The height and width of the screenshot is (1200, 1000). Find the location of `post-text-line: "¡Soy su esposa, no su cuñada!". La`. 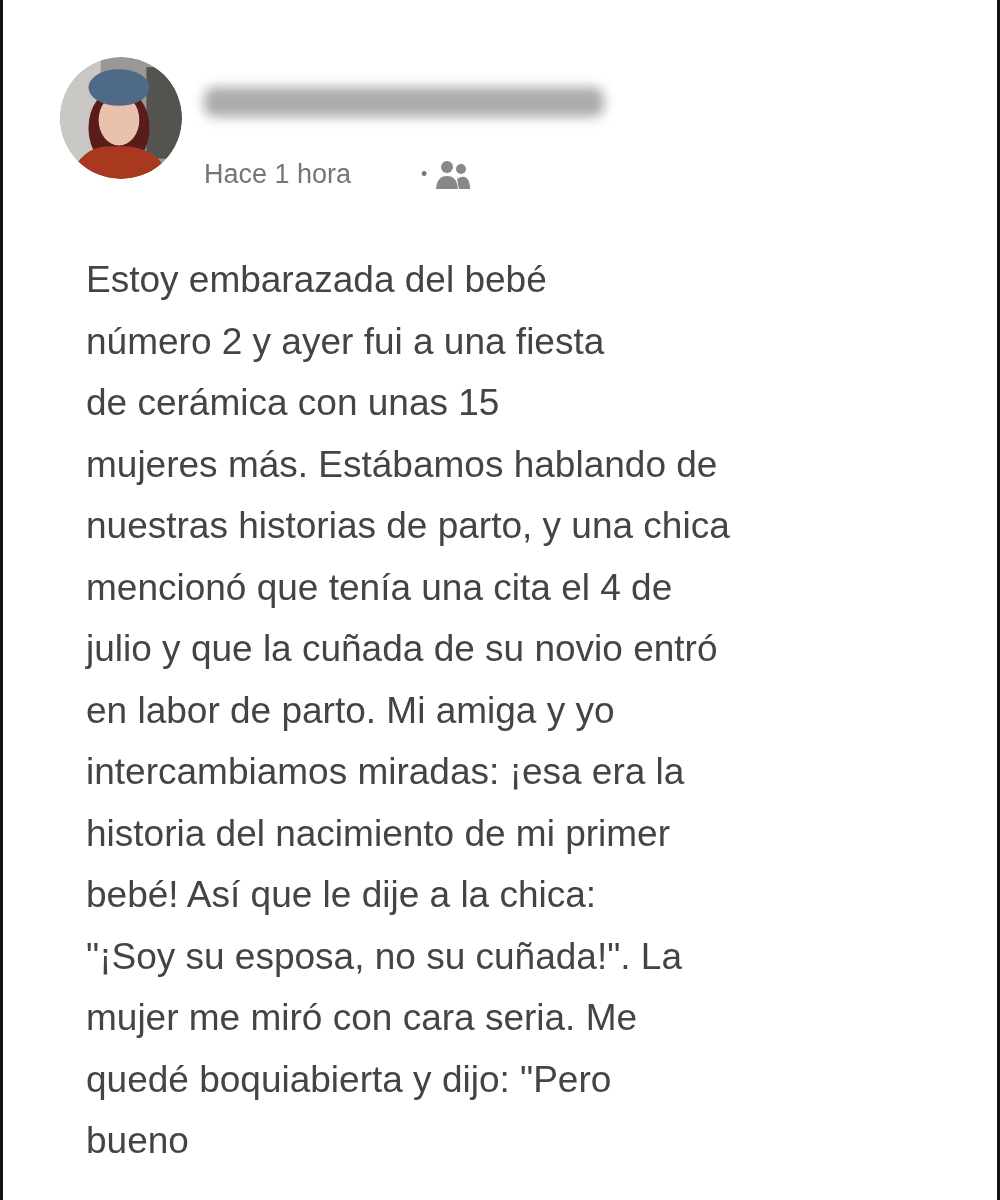

post-text-line: "¡Soy su esposa, no su cuñada!". La is located at coordinates (385, 956).